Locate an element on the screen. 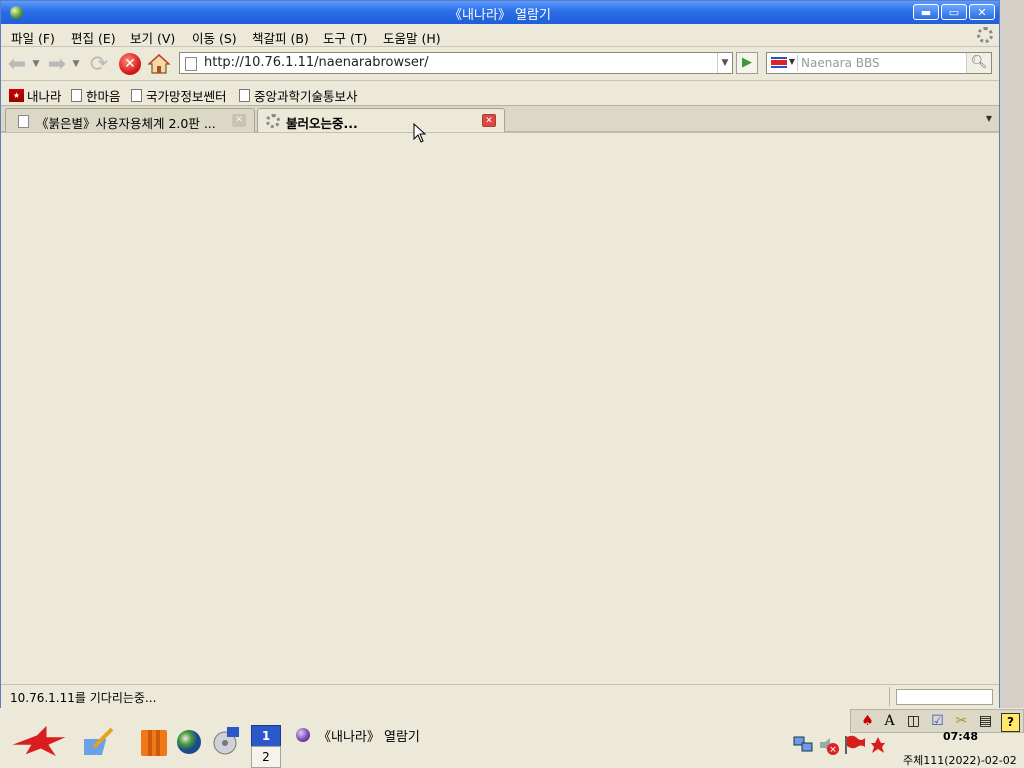 Image resolution: width=1024 pixels, height=768 pixels. menu-view: 보기 (V) is located at coordinates (152, 37).